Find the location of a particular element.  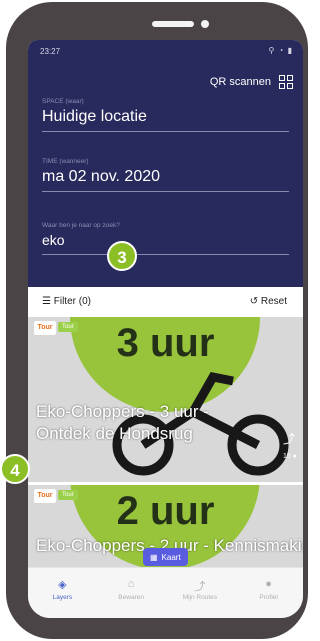

filter-bar: ☰ Filter (0) ↺ Reset is located at coordinates (165, 302).